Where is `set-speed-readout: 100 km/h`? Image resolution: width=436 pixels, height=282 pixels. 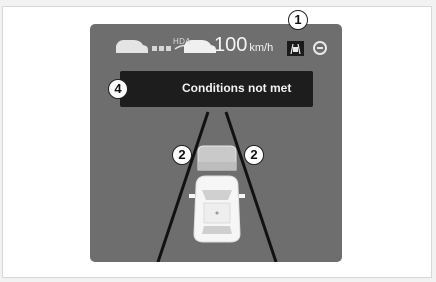
set-speed-readout: 100 km/h is located at coordinates (243, 46).